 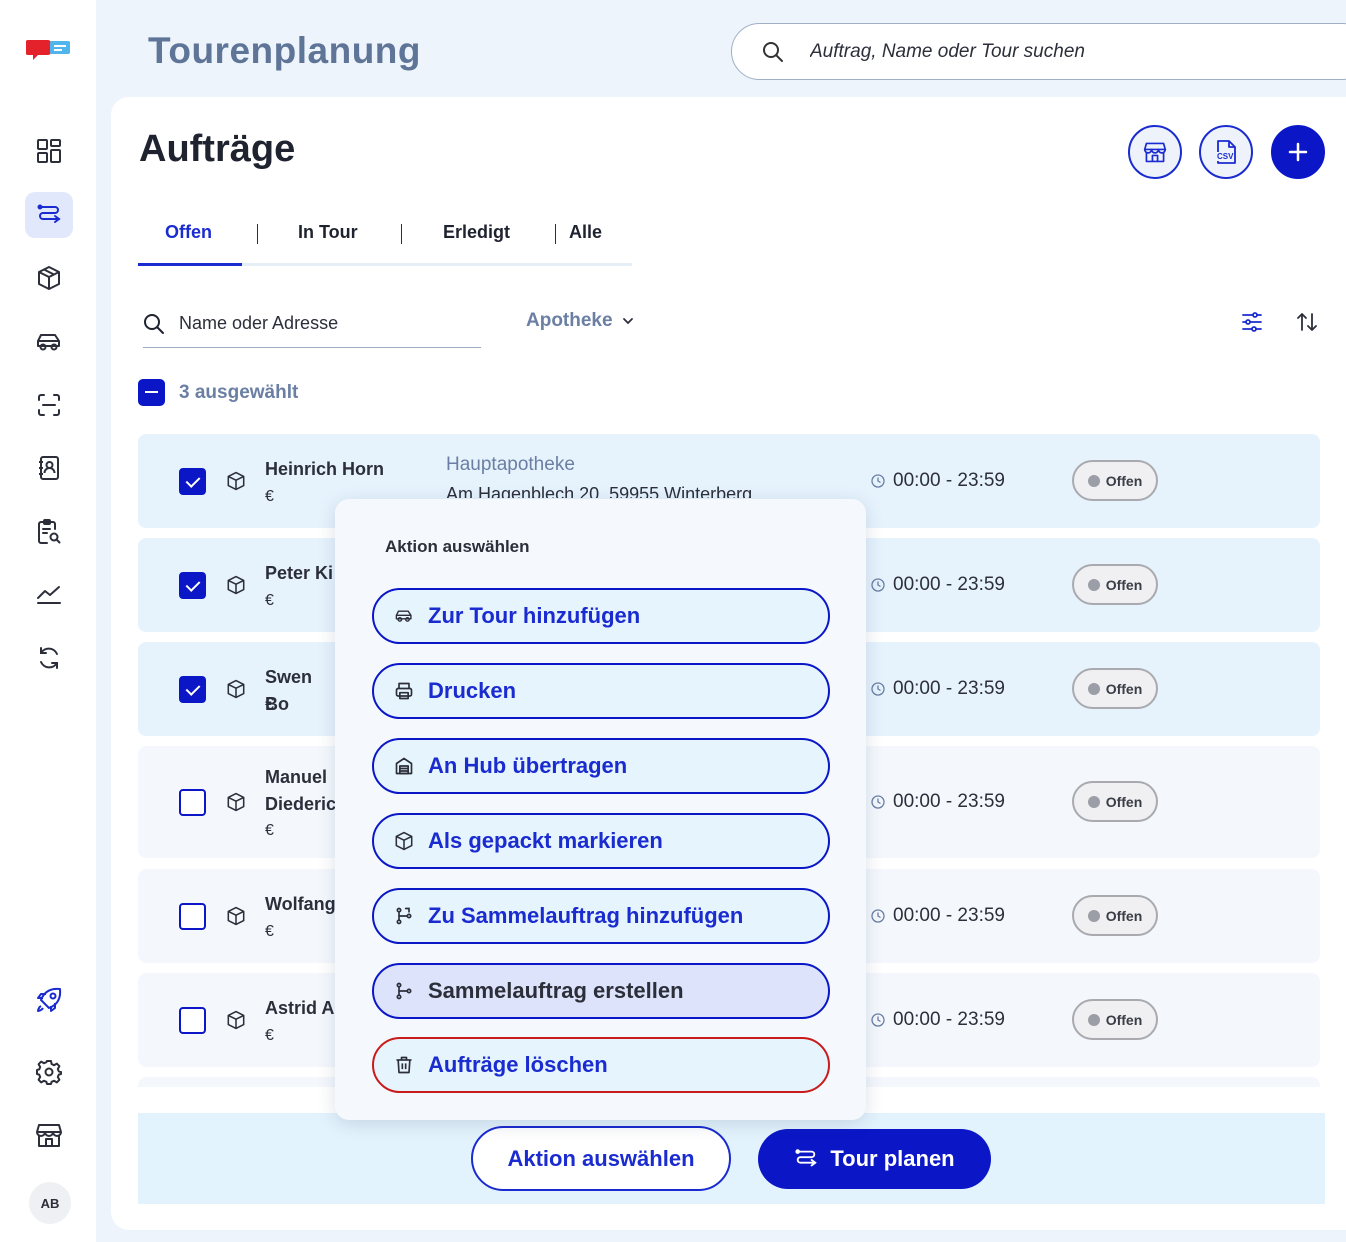 I want to click on merge-icon, so click(x=404, y=916).